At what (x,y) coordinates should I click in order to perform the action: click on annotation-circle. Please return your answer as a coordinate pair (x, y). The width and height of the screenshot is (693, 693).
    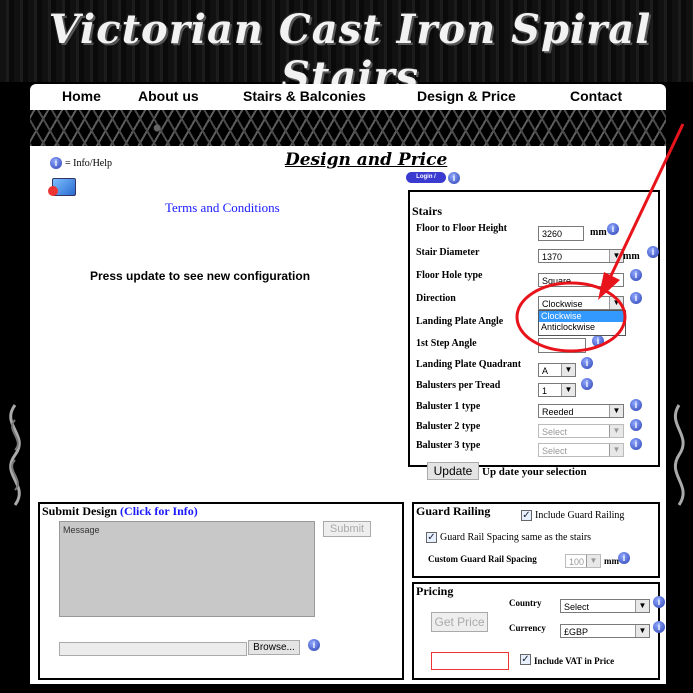
    Looking at the image, I should click on (571, 317).